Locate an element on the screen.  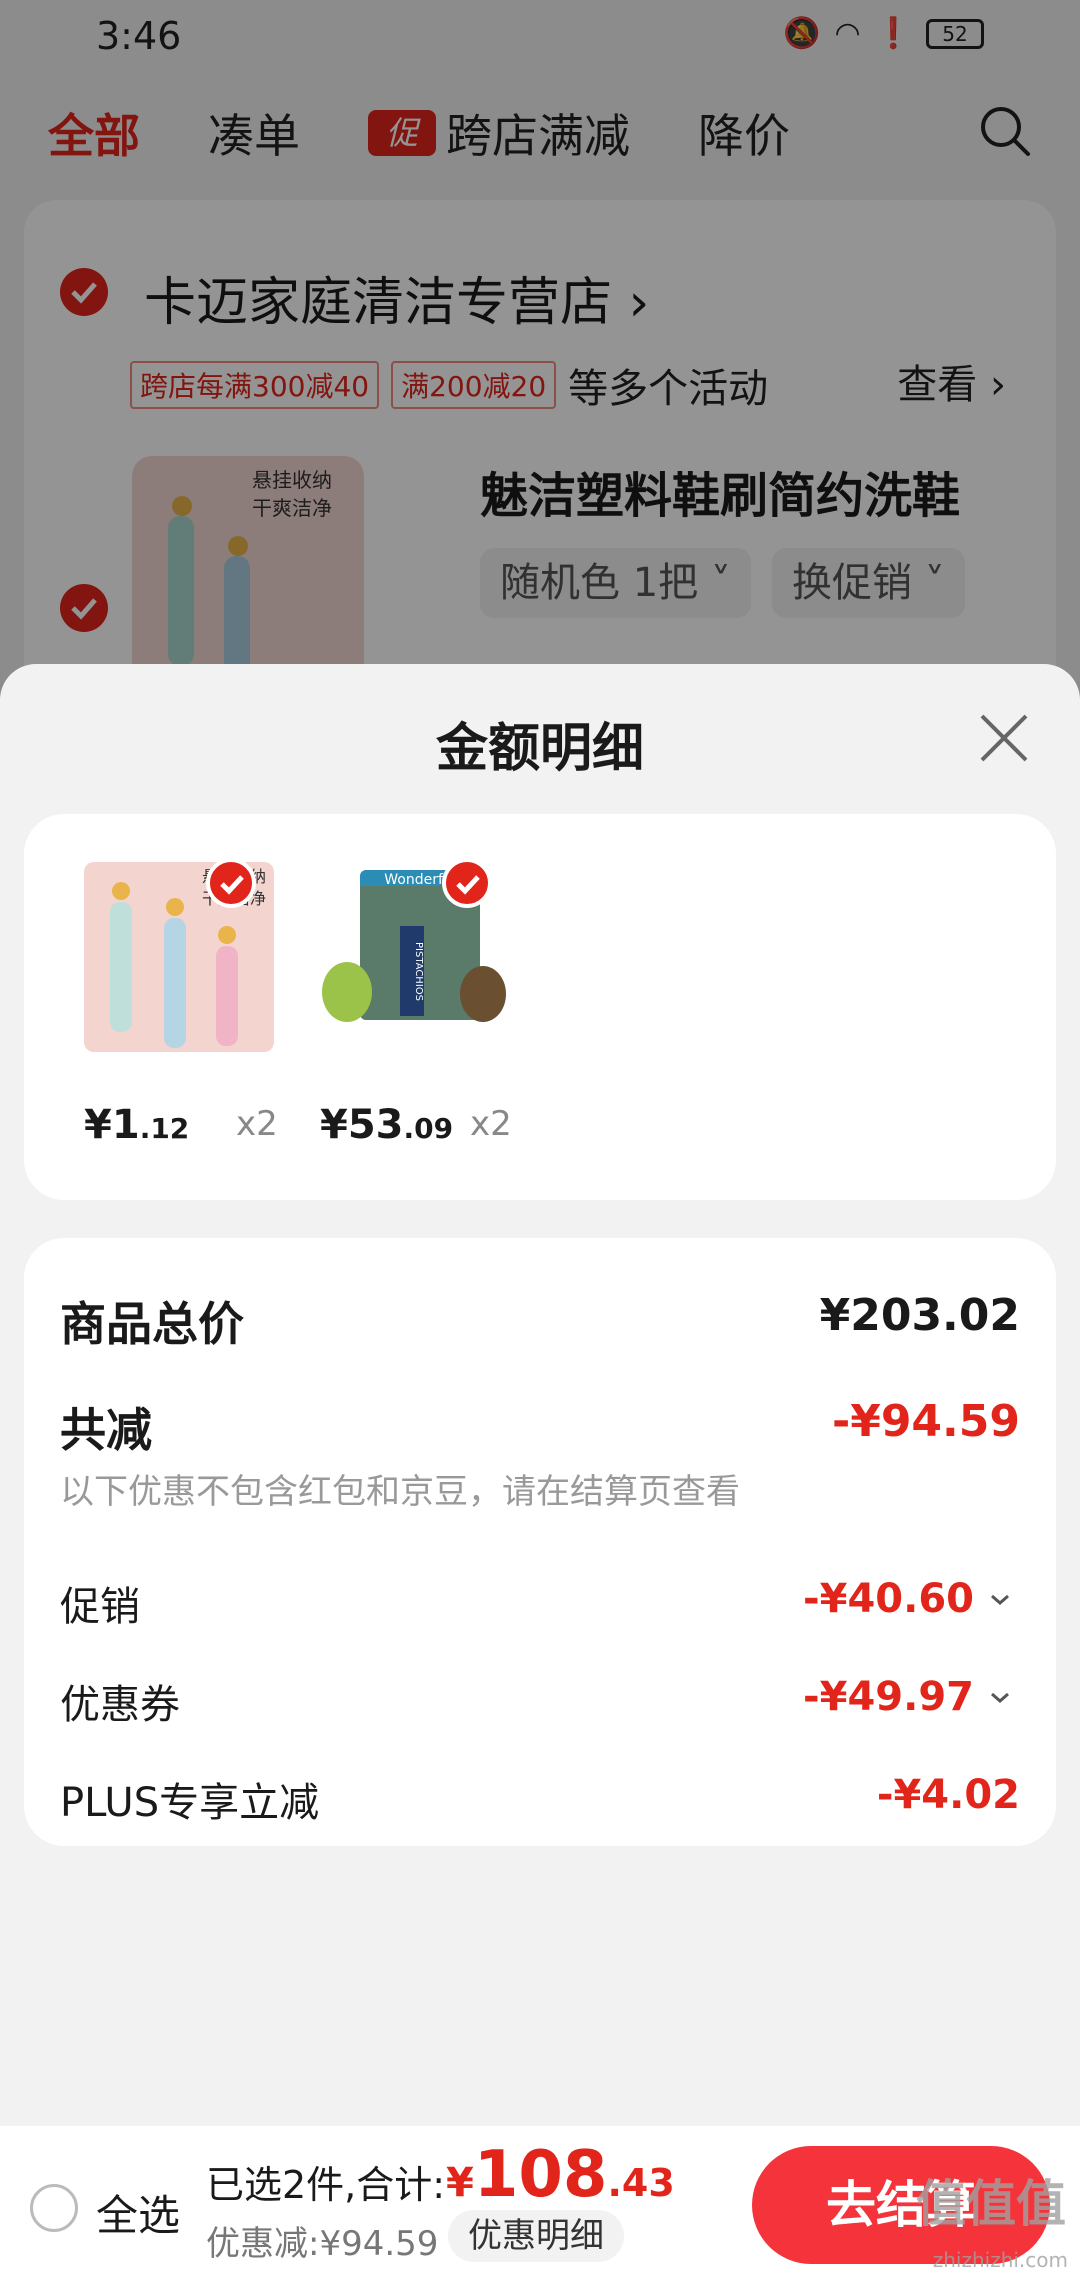
coupon-value: -¥49.97 is located at coordinates (888, 1697).